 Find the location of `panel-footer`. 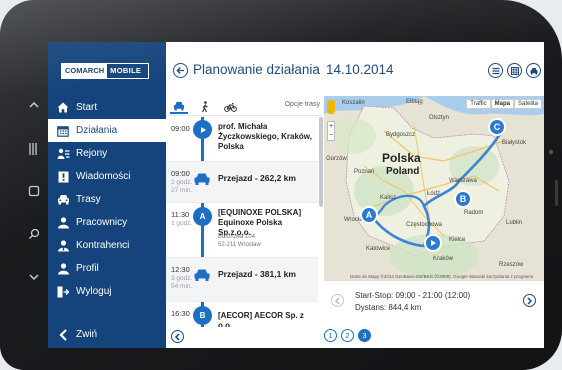

panel-footer is located at coordinates (245, 337).